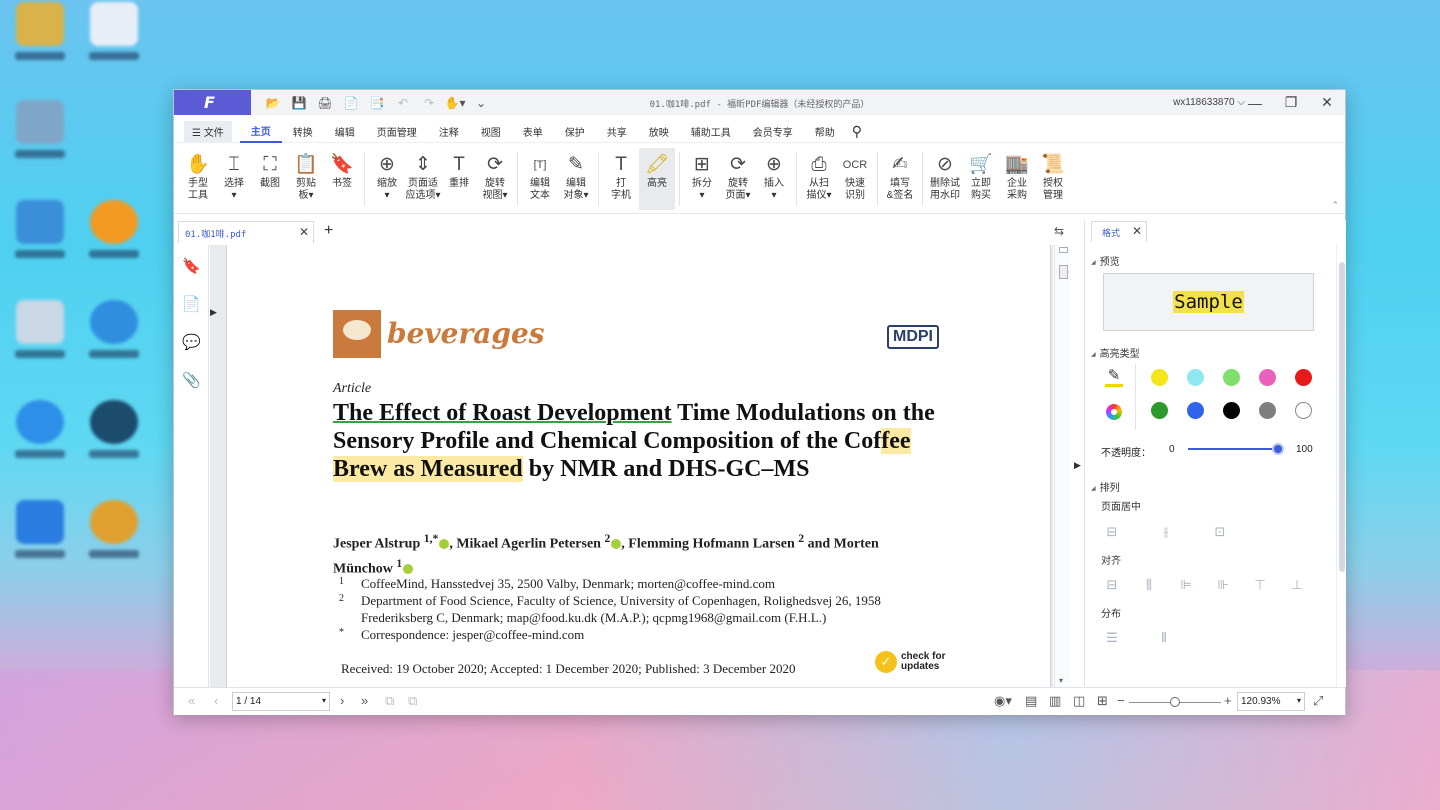 The width and height of the screenshot is (1440, 810). I want to click on opacity-slider-track, so click(1234, 449).